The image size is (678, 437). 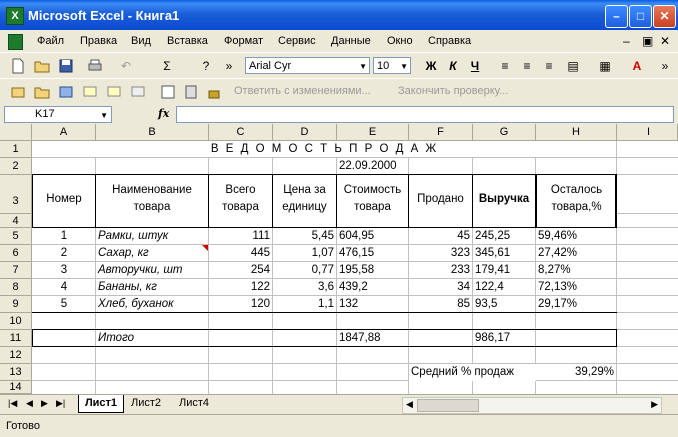 I want to click on avg-label: Средний % продаж, so click(x=472, y=372).